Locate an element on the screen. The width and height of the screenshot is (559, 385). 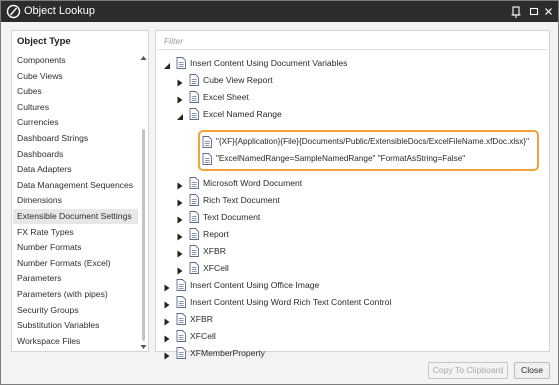
list-item-selected: Extensible Document Settings is located at coordinates (75, 216).